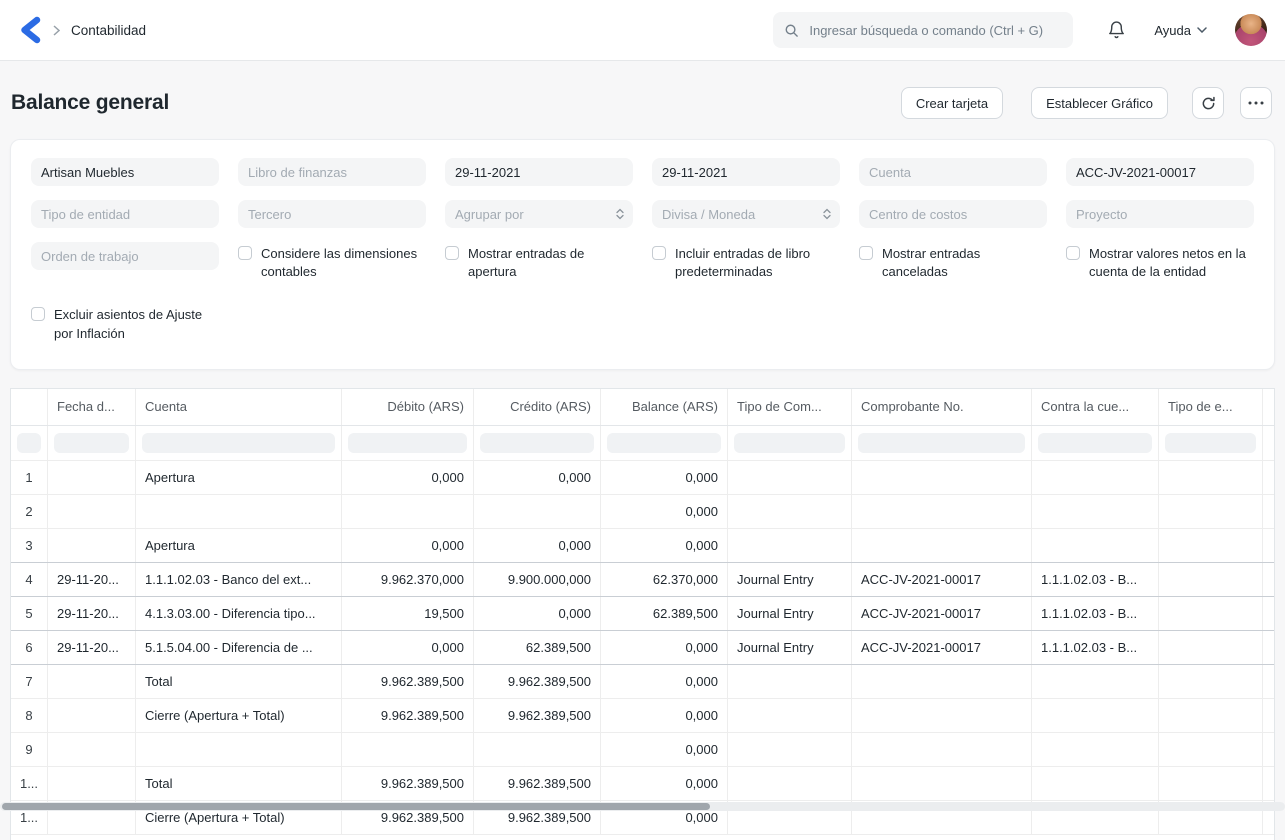  I want to click on finance-book-filter-input, so click(332, 172).